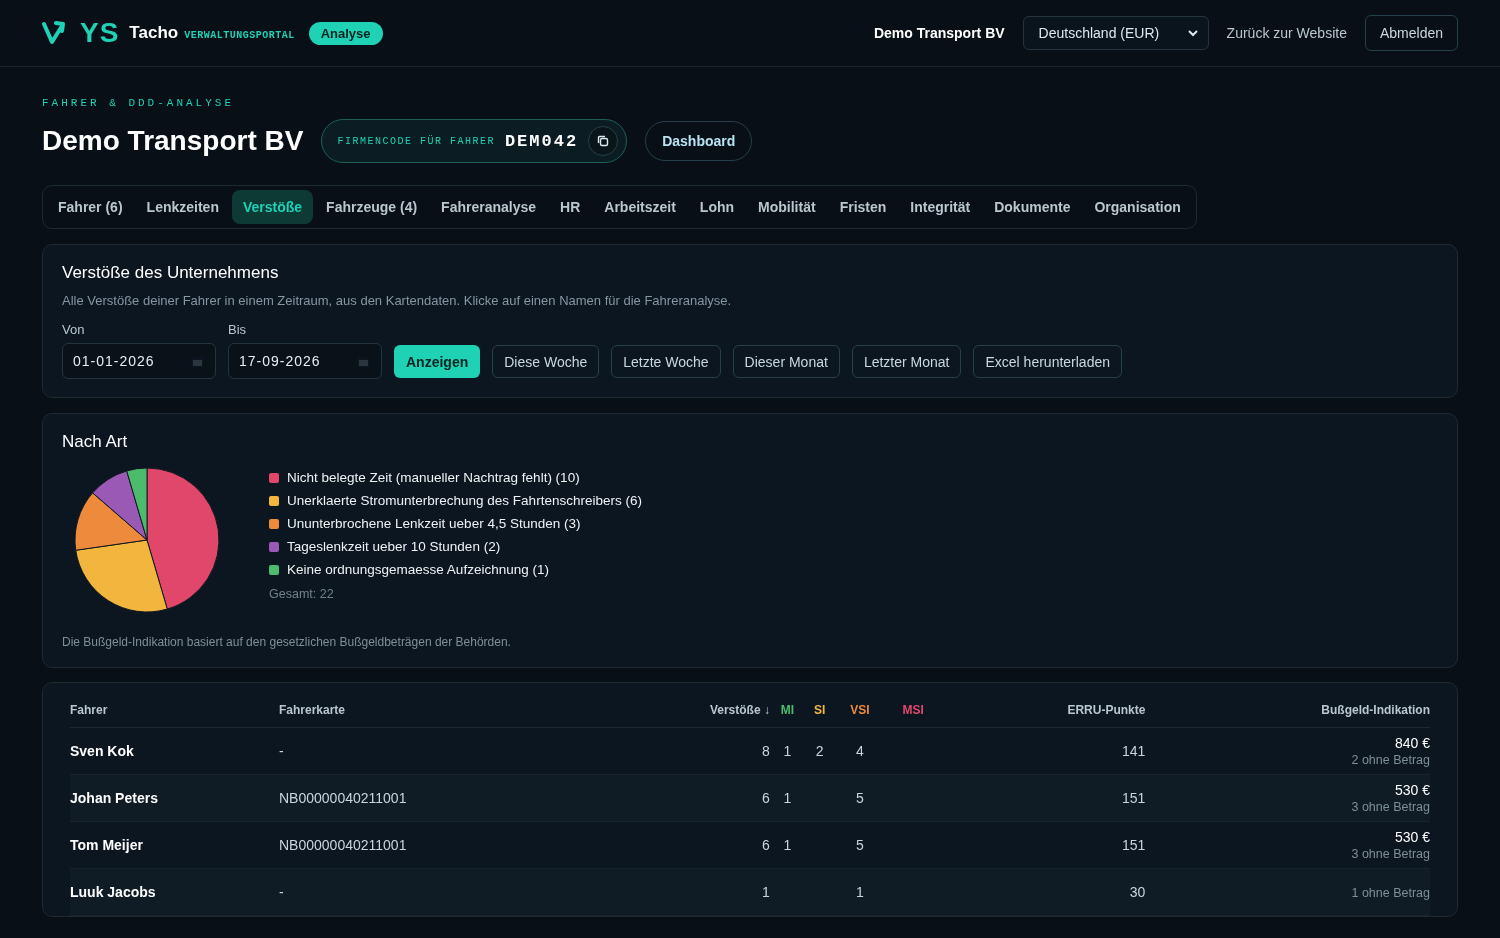 Image resolution: width=1500 pixels, height=938 pixels. I want to click on tab: HR, so click(570, 207).